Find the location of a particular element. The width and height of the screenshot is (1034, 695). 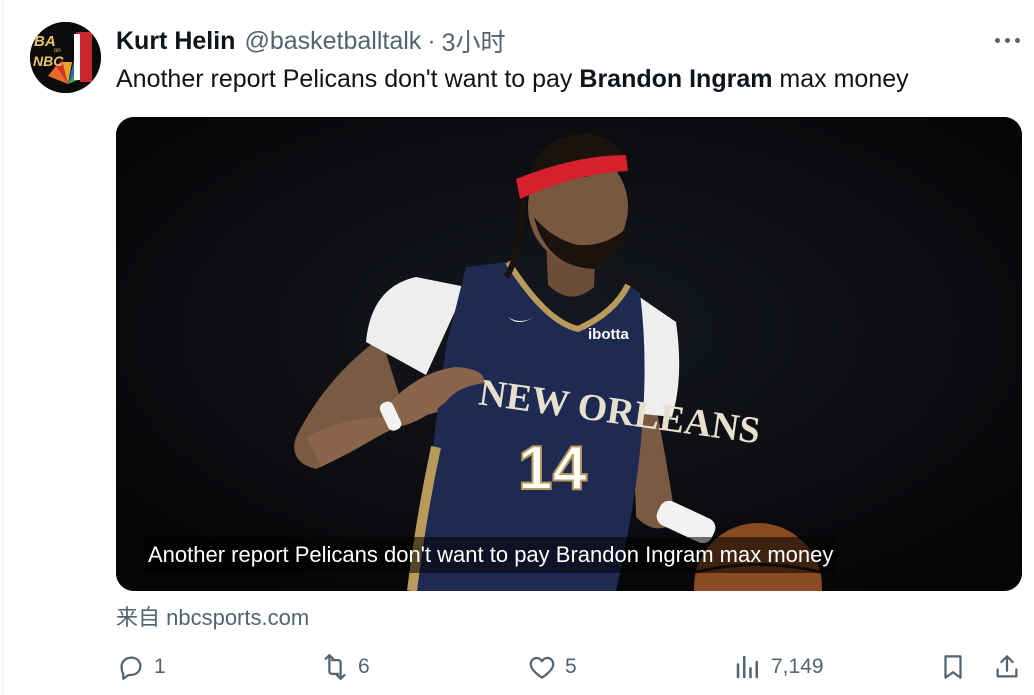

reply-count: 1 is located at coordinates (160, 666).